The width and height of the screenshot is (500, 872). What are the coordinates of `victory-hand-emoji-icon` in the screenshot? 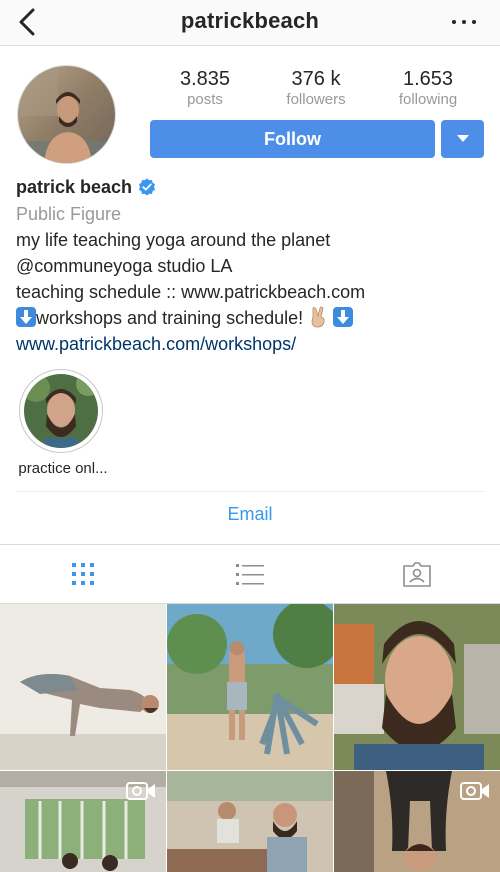 It's located at (318, 317).